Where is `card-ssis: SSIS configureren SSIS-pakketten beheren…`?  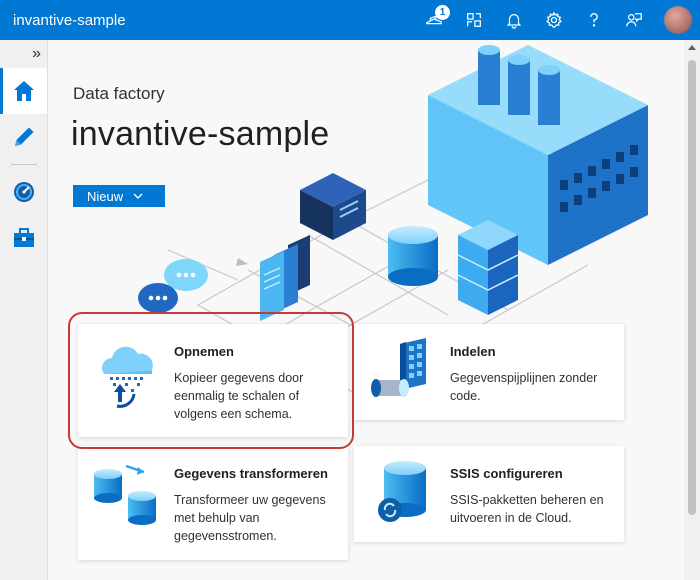 card-ssis: SSIS configureren SSIS-pakketten beheren… is located at coordinates (489, 494).